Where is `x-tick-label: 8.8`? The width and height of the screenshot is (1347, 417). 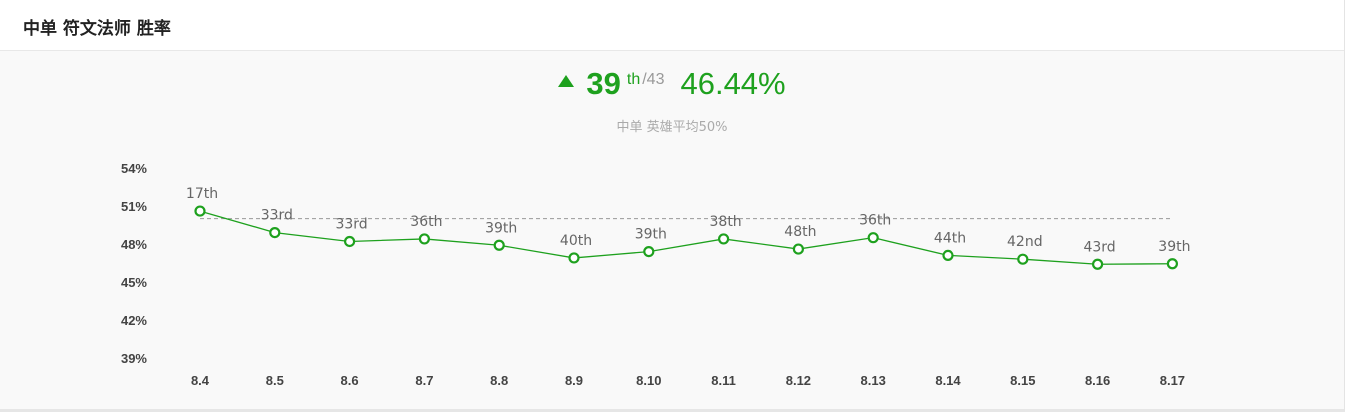 x-tick-label: 8.8 is located at coordinates (499, 380).